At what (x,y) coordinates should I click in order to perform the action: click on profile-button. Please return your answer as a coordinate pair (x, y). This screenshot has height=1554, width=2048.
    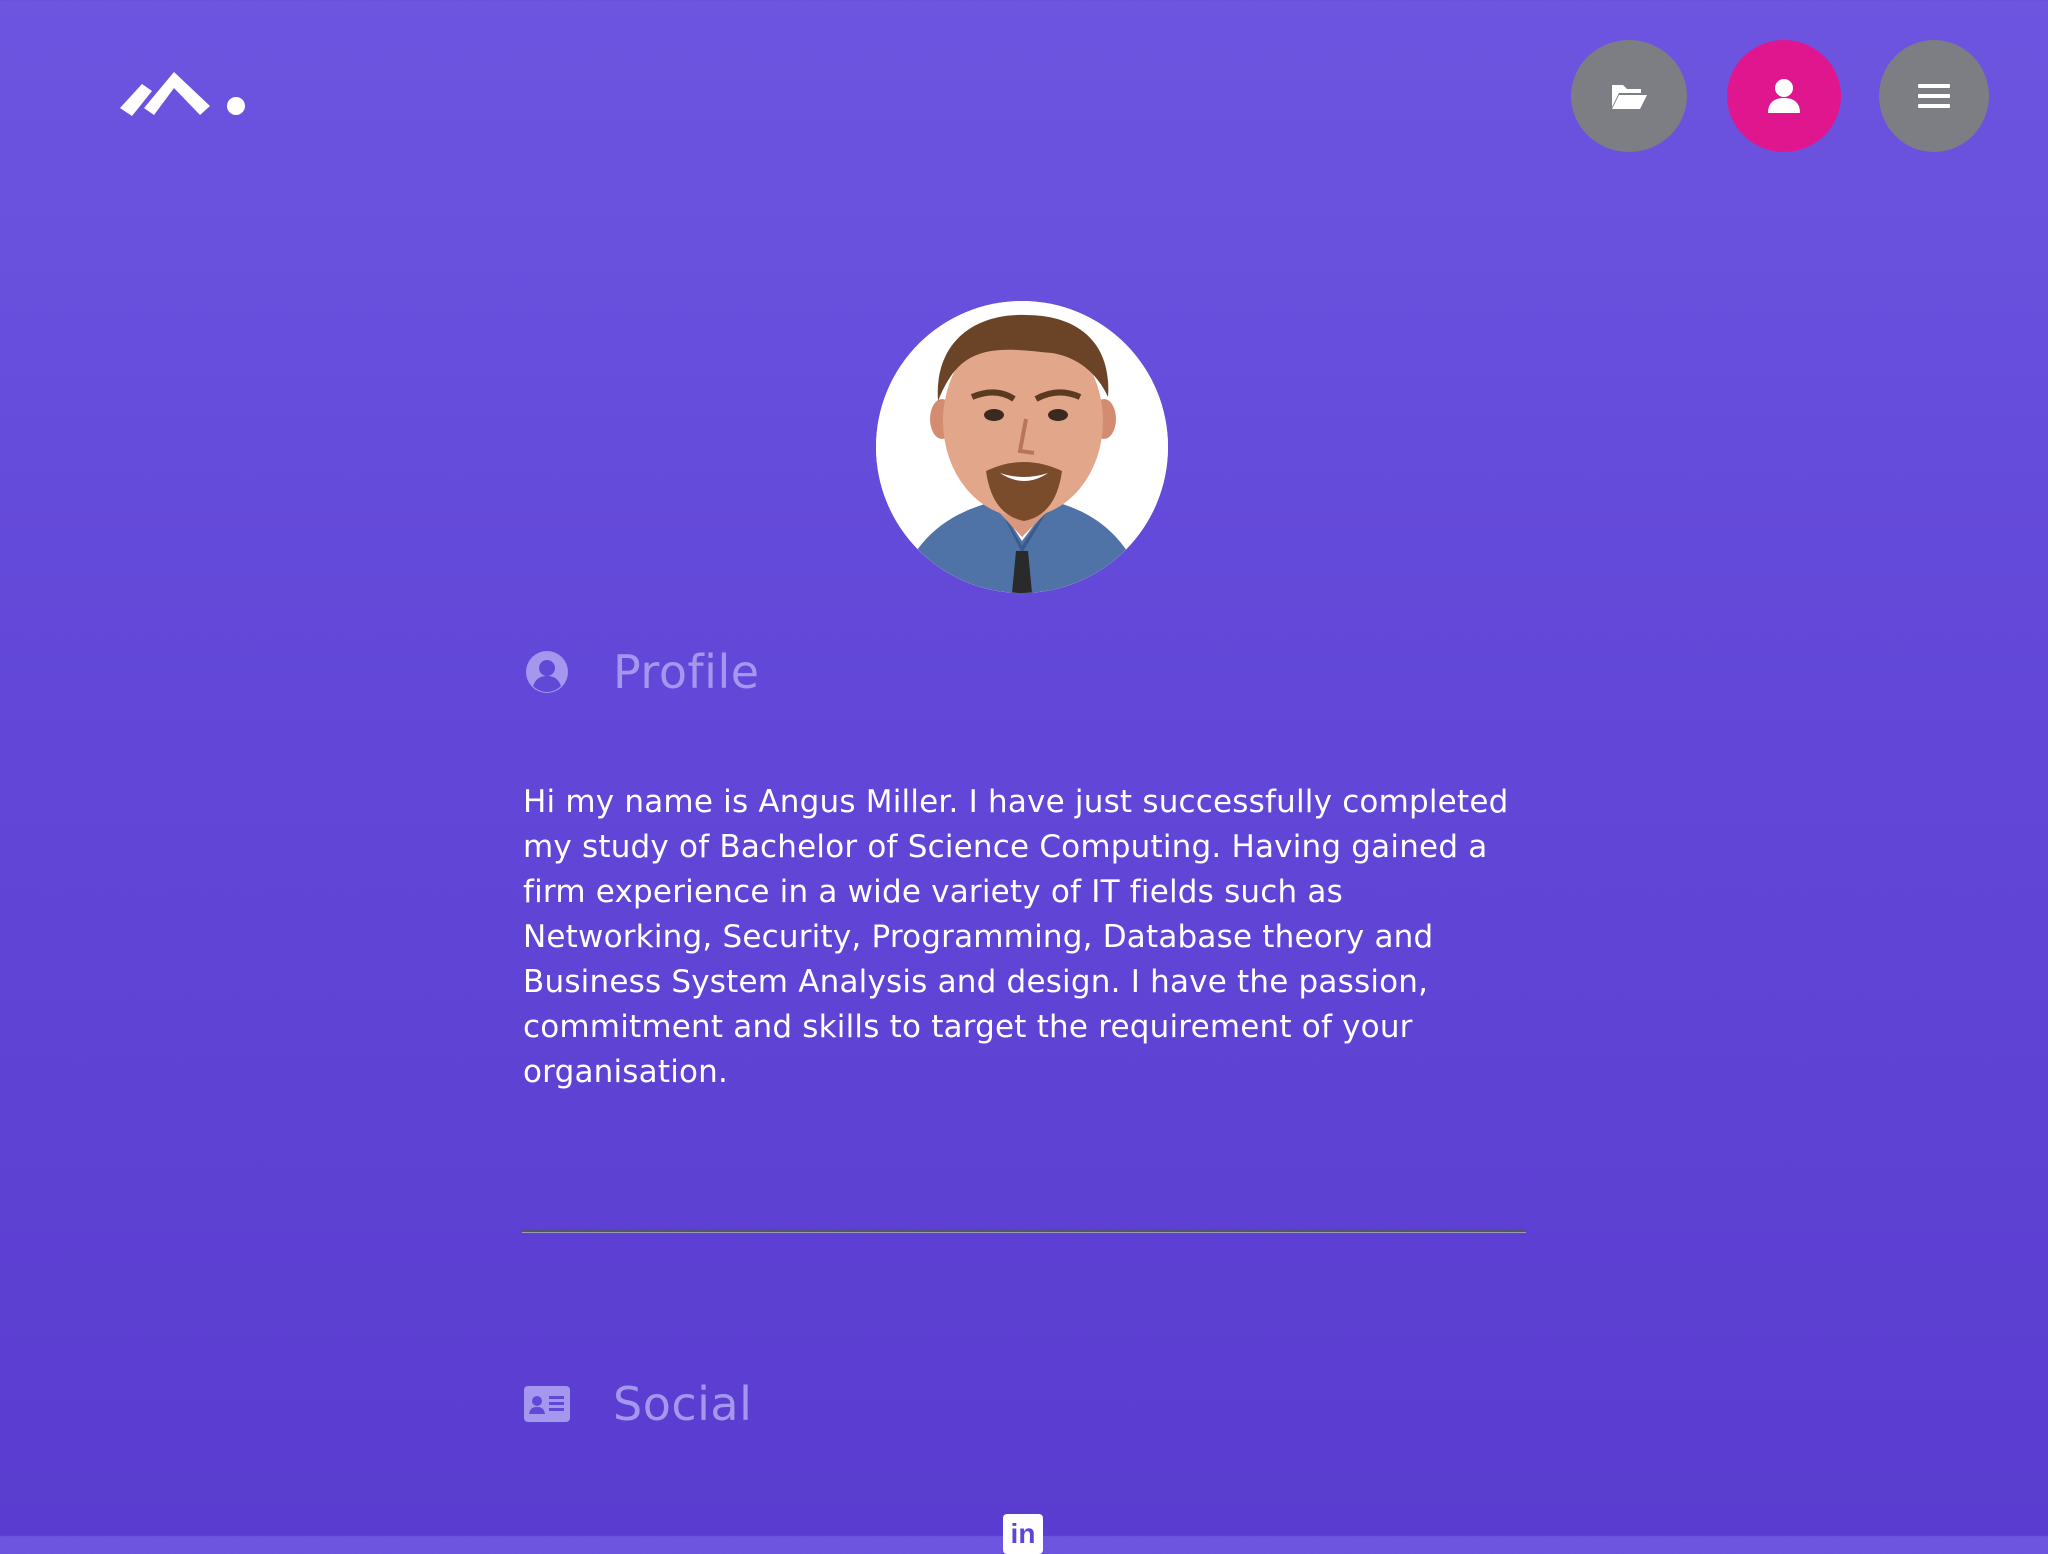
    Looking at the image, I should click on (1784, 96).